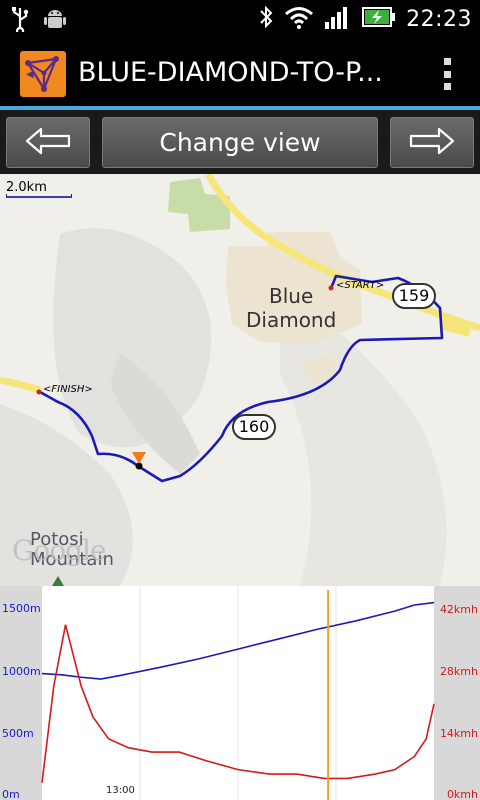  What do you see at coordinates (199, 205) in the screenshot?
I see `park-area` at bounding box center [199, 205].